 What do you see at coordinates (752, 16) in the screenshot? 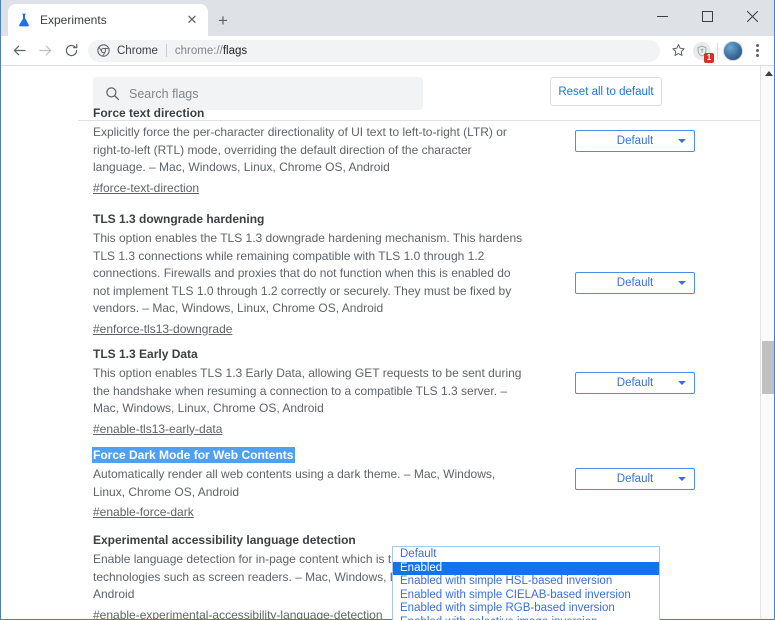
I see `close-button` at bounding box center [752, 16].